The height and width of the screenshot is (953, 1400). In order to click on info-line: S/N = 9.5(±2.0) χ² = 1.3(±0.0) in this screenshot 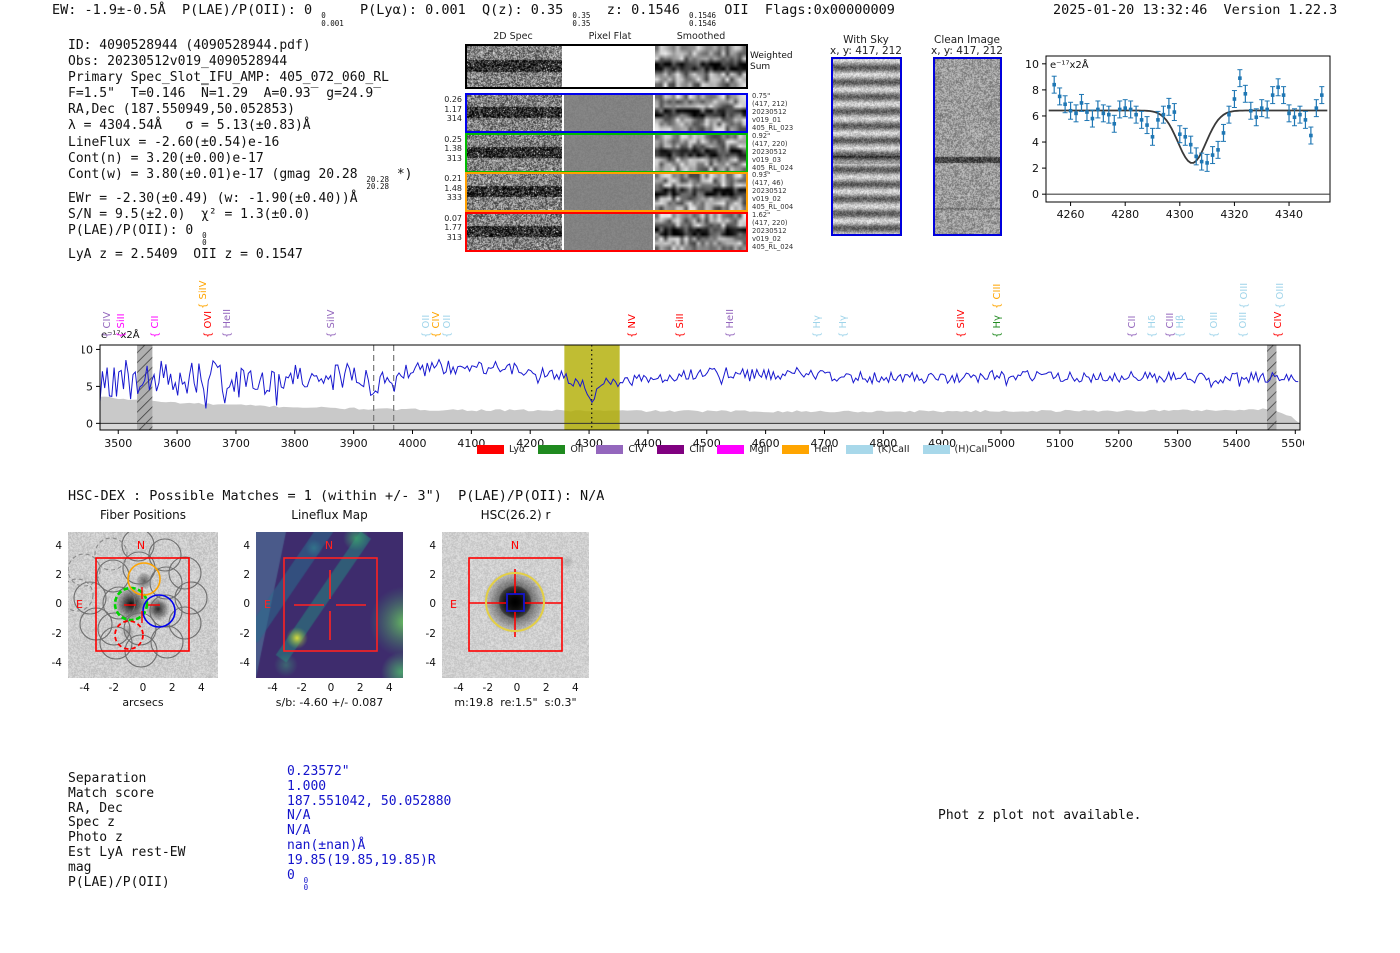, I will do `click(189, 214)`.